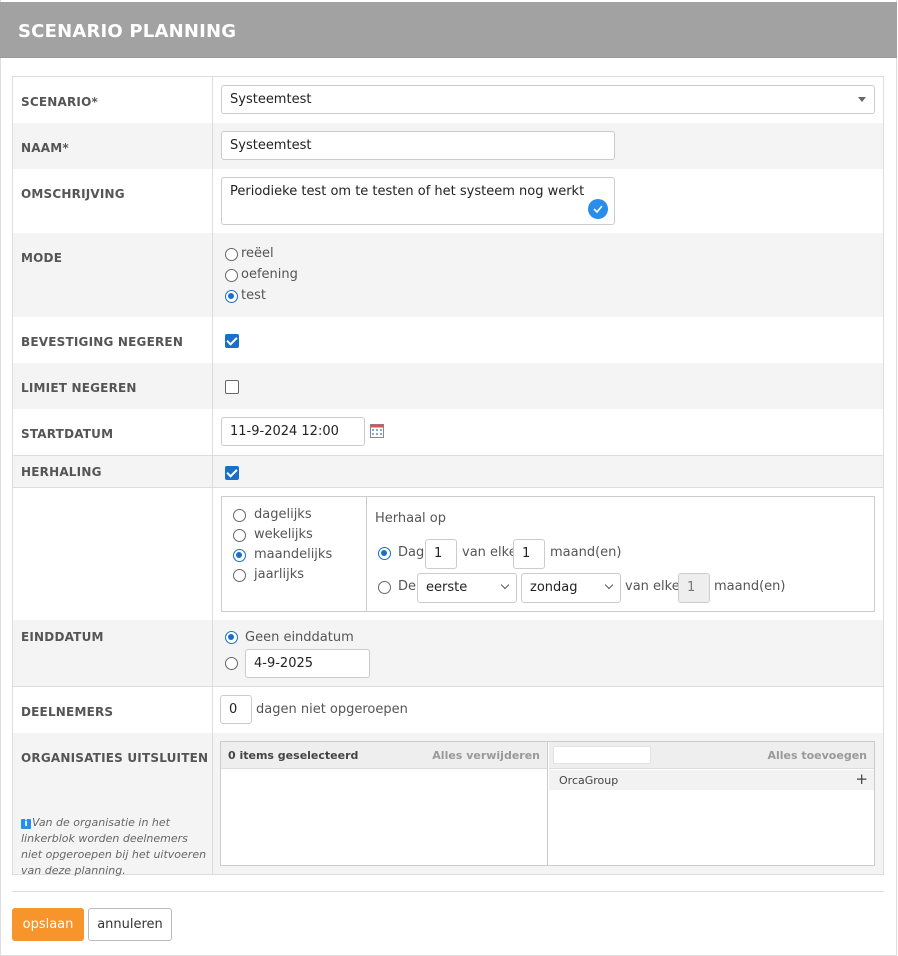 The height and width of the screenshot is (956, 898). What do you see at coordinates (861, 779) in the screenshot?
I see `add-icon: +` at bounding box center [861, 779].